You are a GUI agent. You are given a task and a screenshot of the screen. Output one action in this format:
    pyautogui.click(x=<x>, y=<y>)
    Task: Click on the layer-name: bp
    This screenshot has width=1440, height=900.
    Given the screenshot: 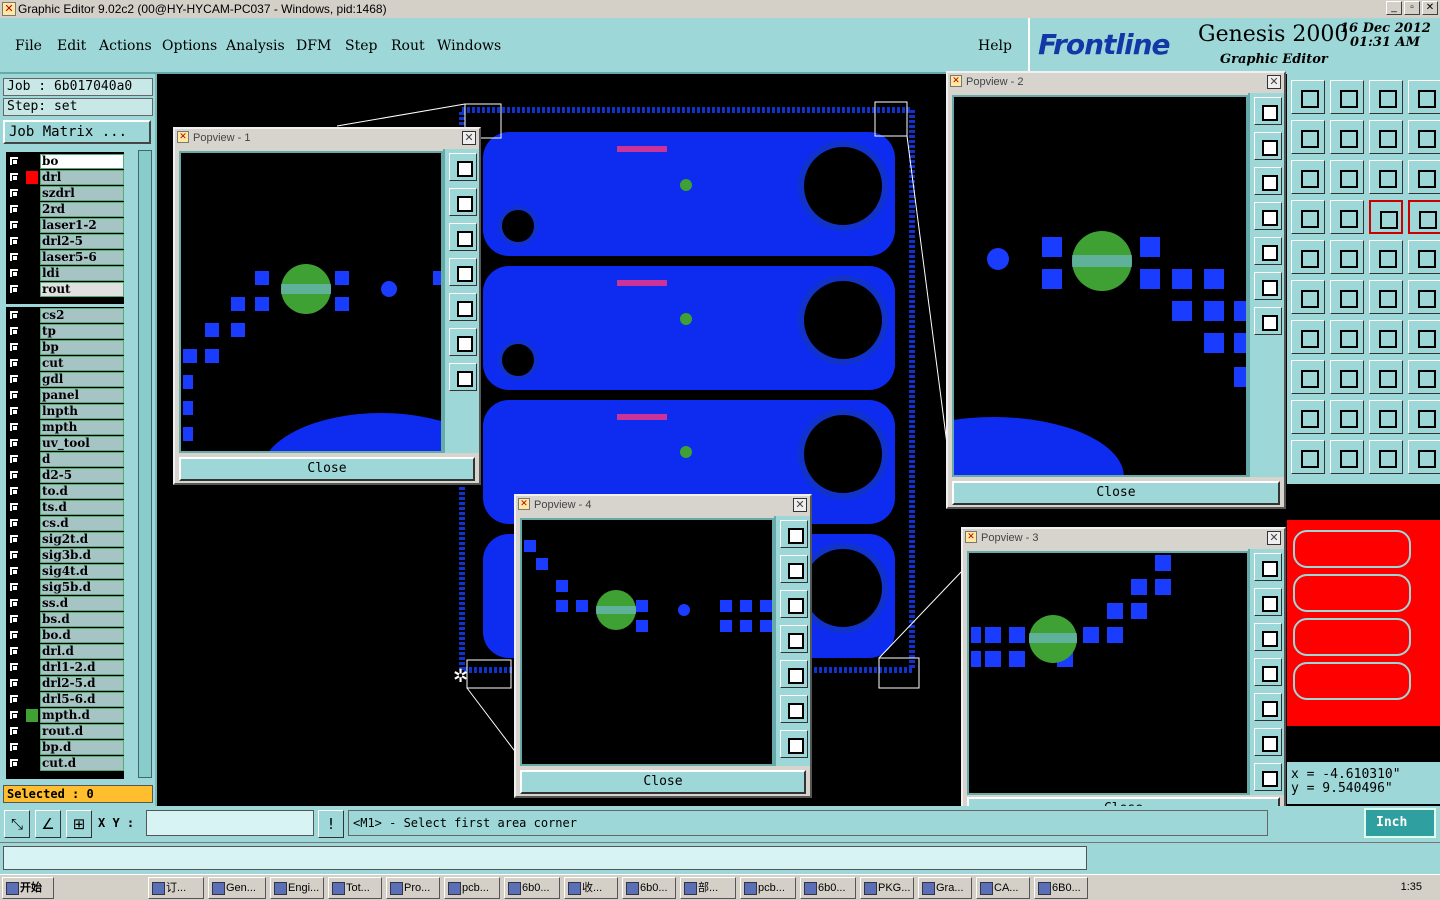 What is the action you would take?
    pyautogui.click(x=82, y=347)
    